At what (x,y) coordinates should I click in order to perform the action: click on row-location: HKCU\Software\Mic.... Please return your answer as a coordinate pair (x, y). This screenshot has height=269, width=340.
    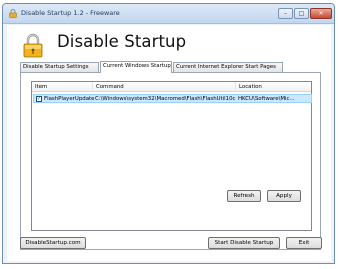
    Looking at the image, I should click on (266, 99).